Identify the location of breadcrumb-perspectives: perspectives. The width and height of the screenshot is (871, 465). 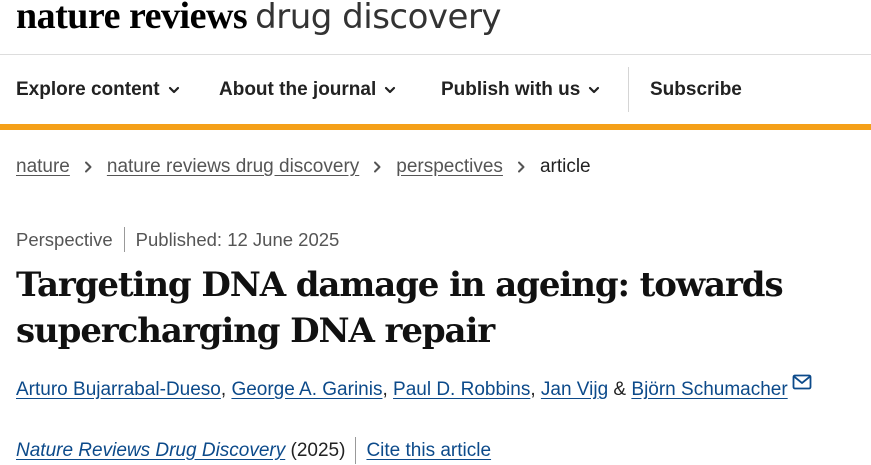
(449, 167).